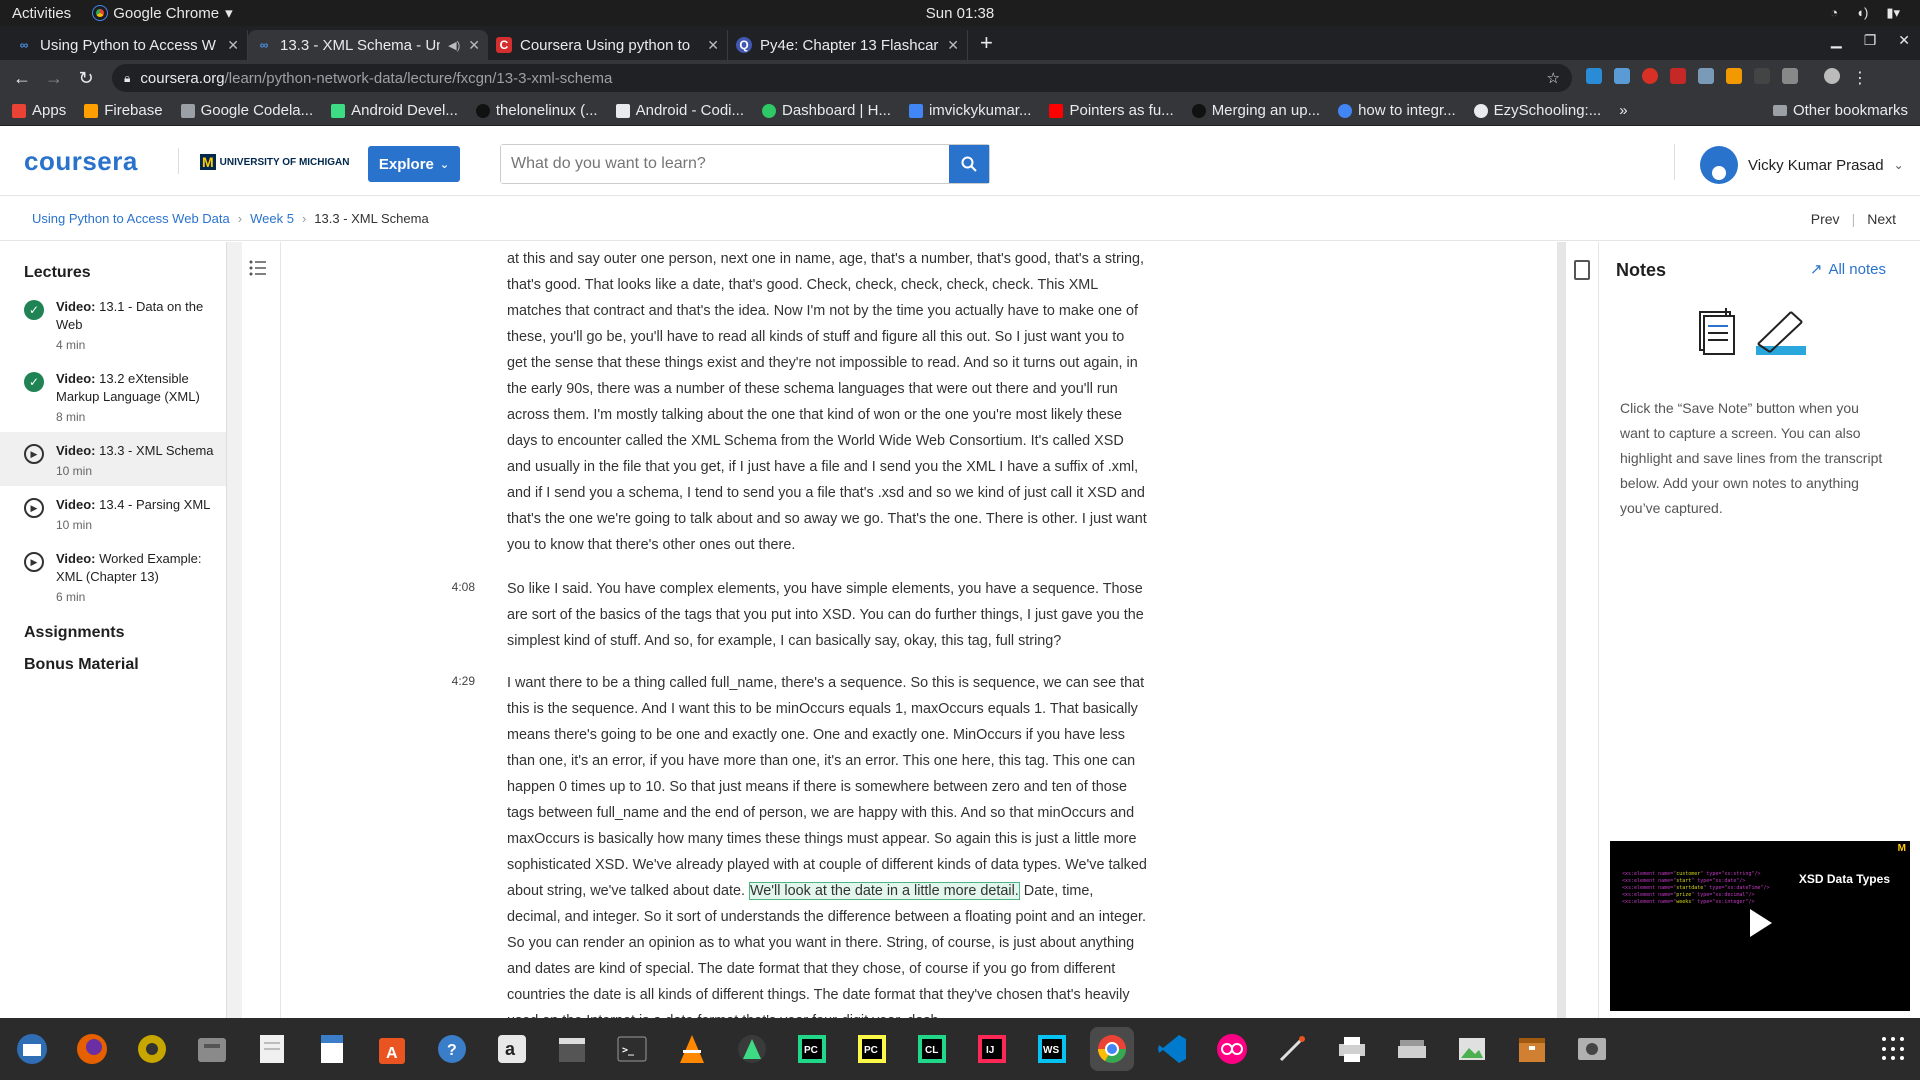 This screenshot has height=1080, width=1920. What do you see at coordinates (258, 268) in the screenshot?
I see `table-of-contents-icon` at bounding box center [258, 268].